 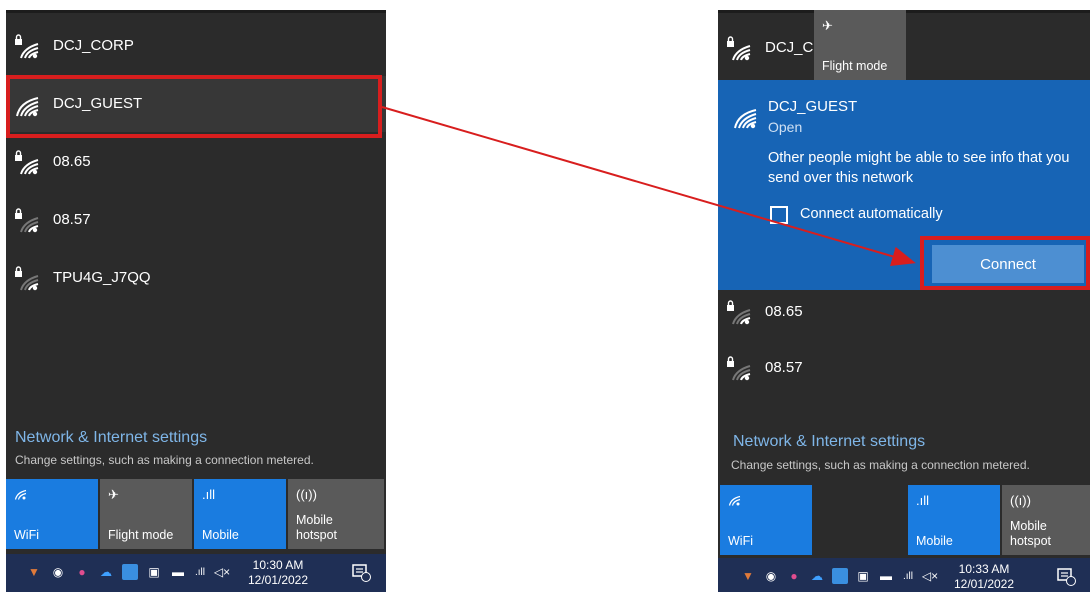 What do you see at coordinates (278, 565) in the screenshot?
I see `clock-time: 10:30 AM` at bounding box center [278, 565].